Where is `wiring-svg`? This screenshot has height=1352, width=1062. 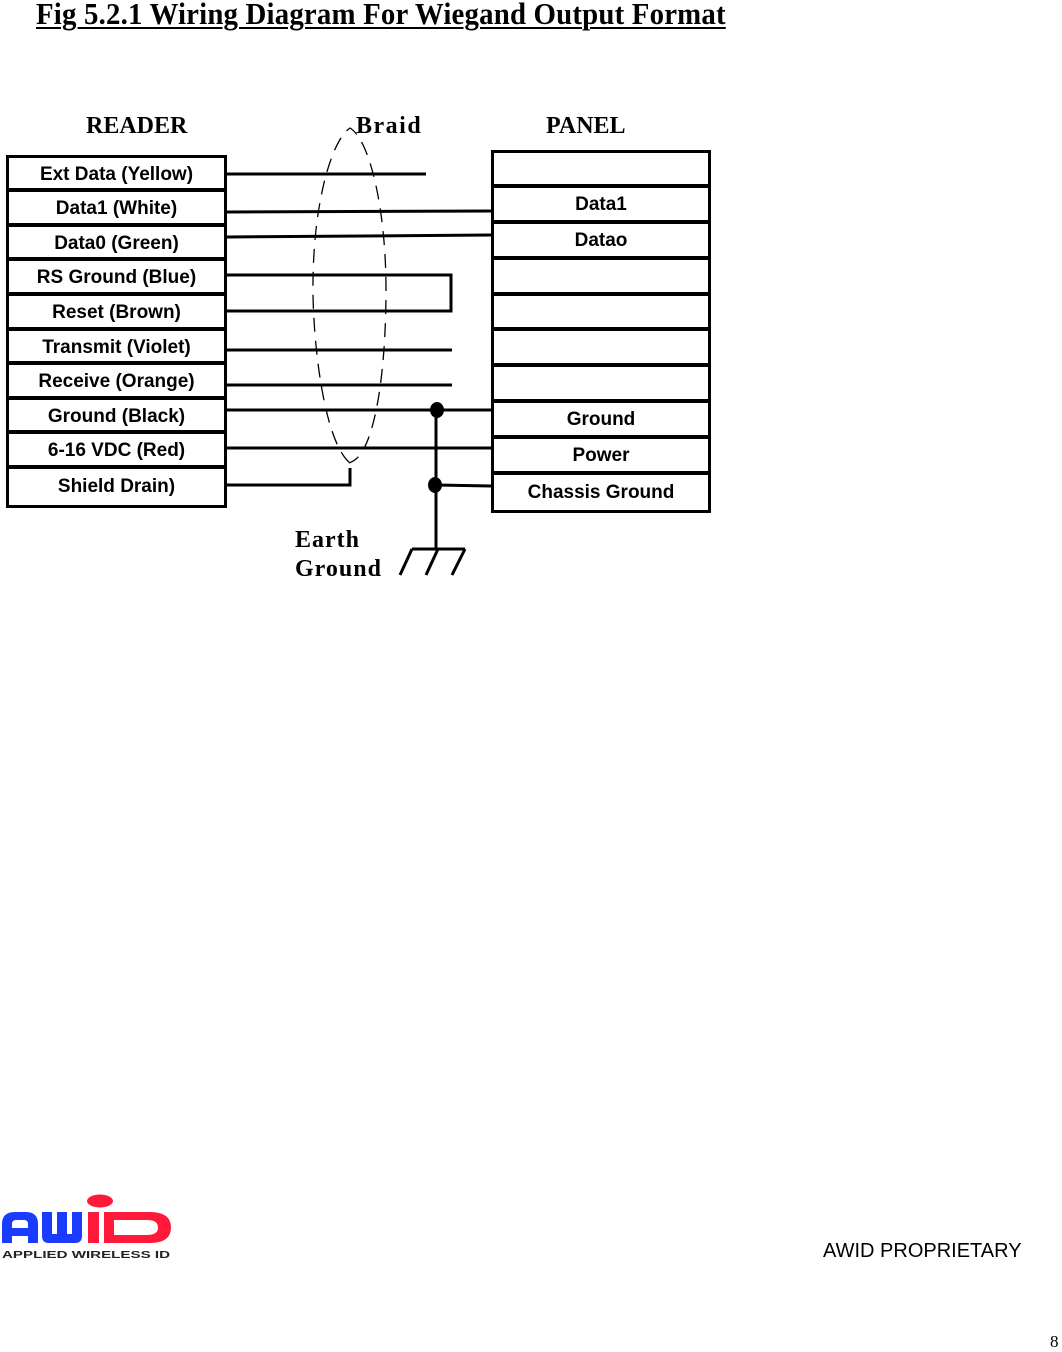 wiring-svg is located at coordinates (359, 351).